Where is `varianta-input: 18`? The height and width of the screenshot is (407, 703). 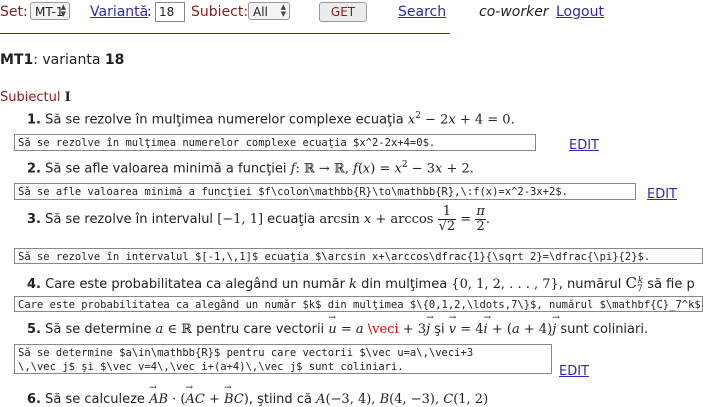 varianta-input: 18 is located at coordinates (170, 12).